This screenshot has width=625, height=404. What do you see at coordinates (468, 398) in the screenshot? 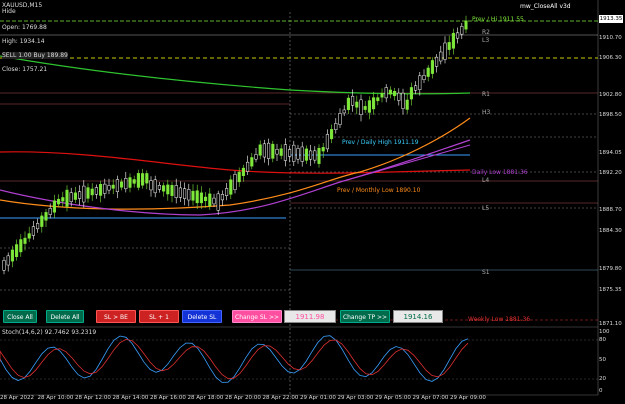
I see `time-tick-label: 29 Apr 09:00` at bounding box center [468, 398].